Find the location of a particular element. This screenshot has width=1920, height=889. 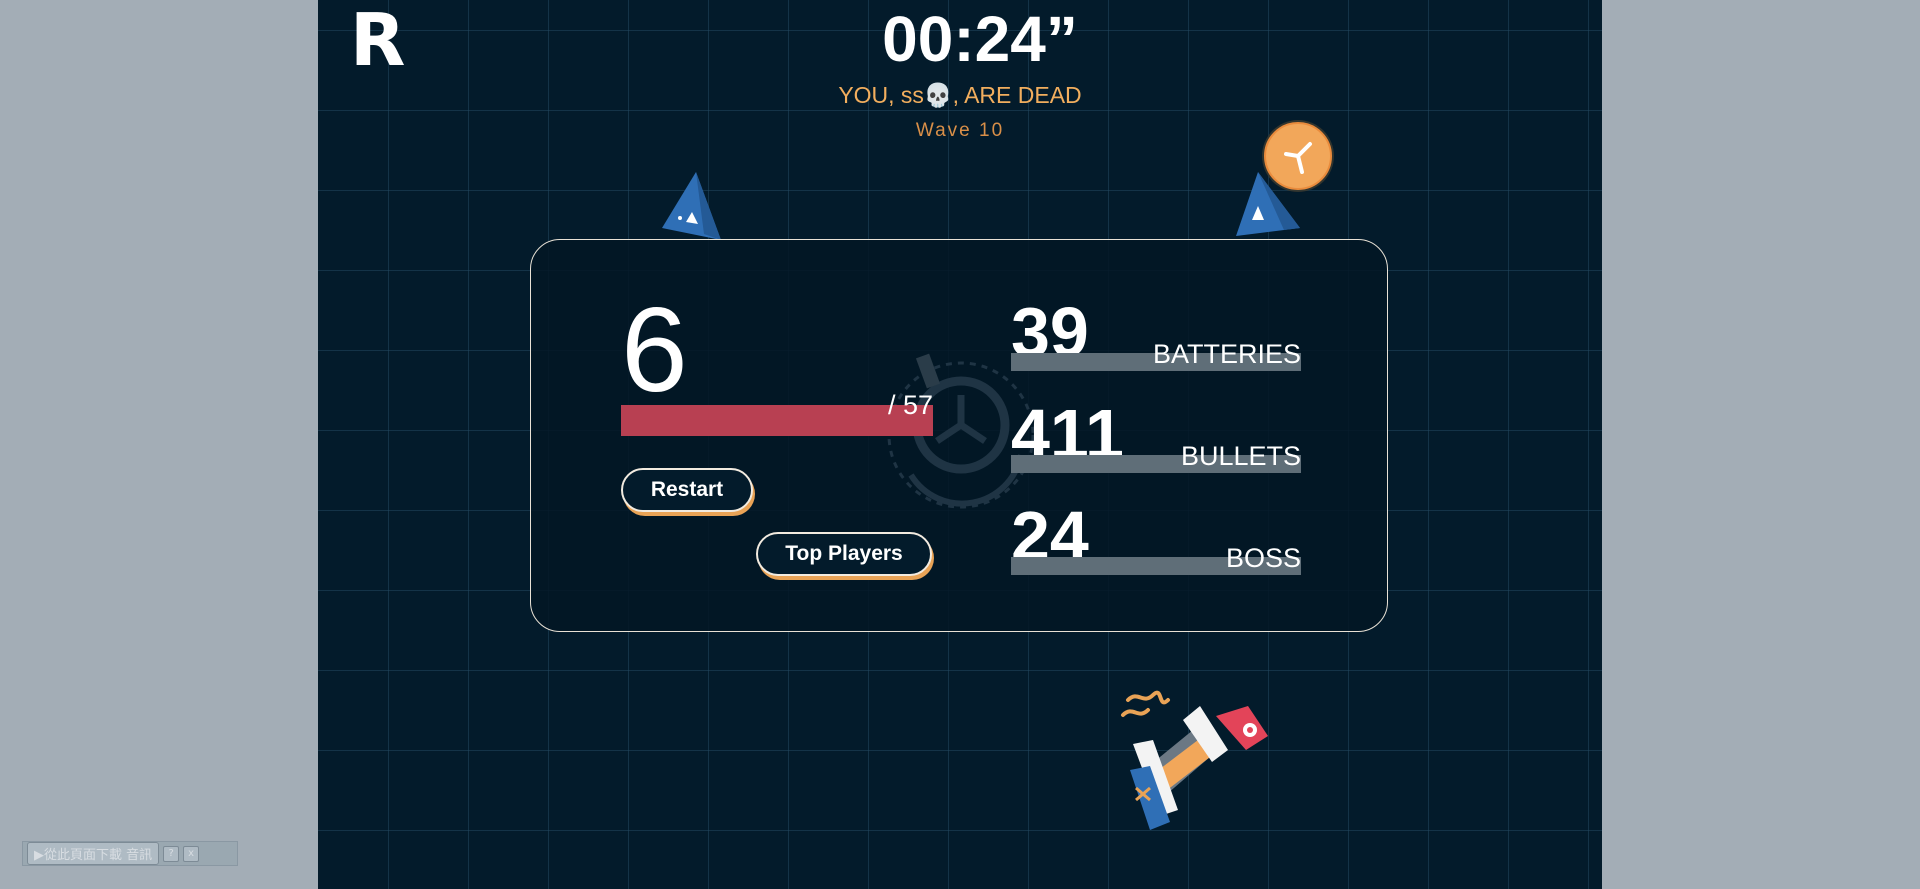

download-audio-button: ▶從此頁面下載 音訊 is located at coordinates (93, 853).